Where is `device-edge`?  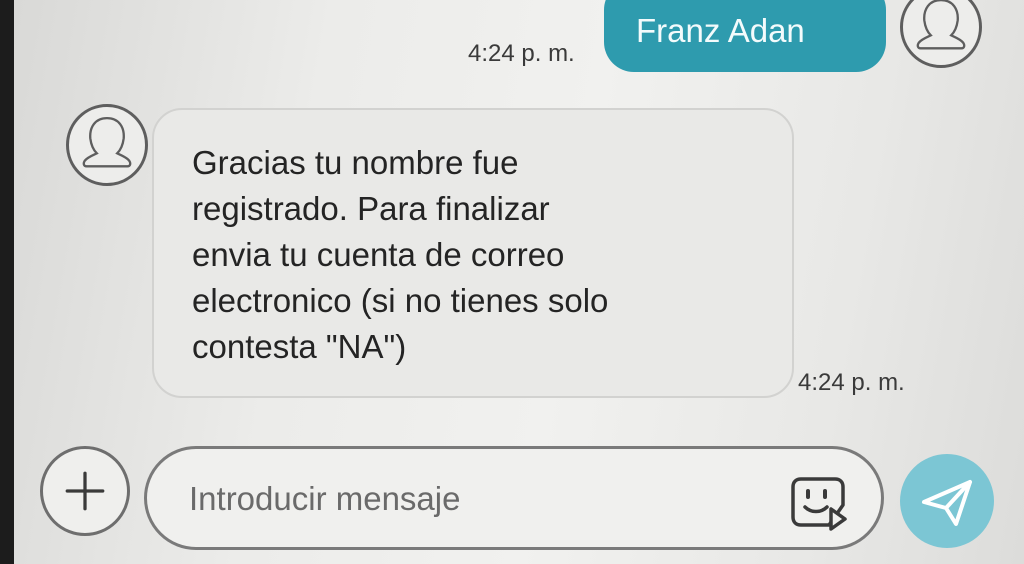
device-edge is located at coordinates (7, 282).